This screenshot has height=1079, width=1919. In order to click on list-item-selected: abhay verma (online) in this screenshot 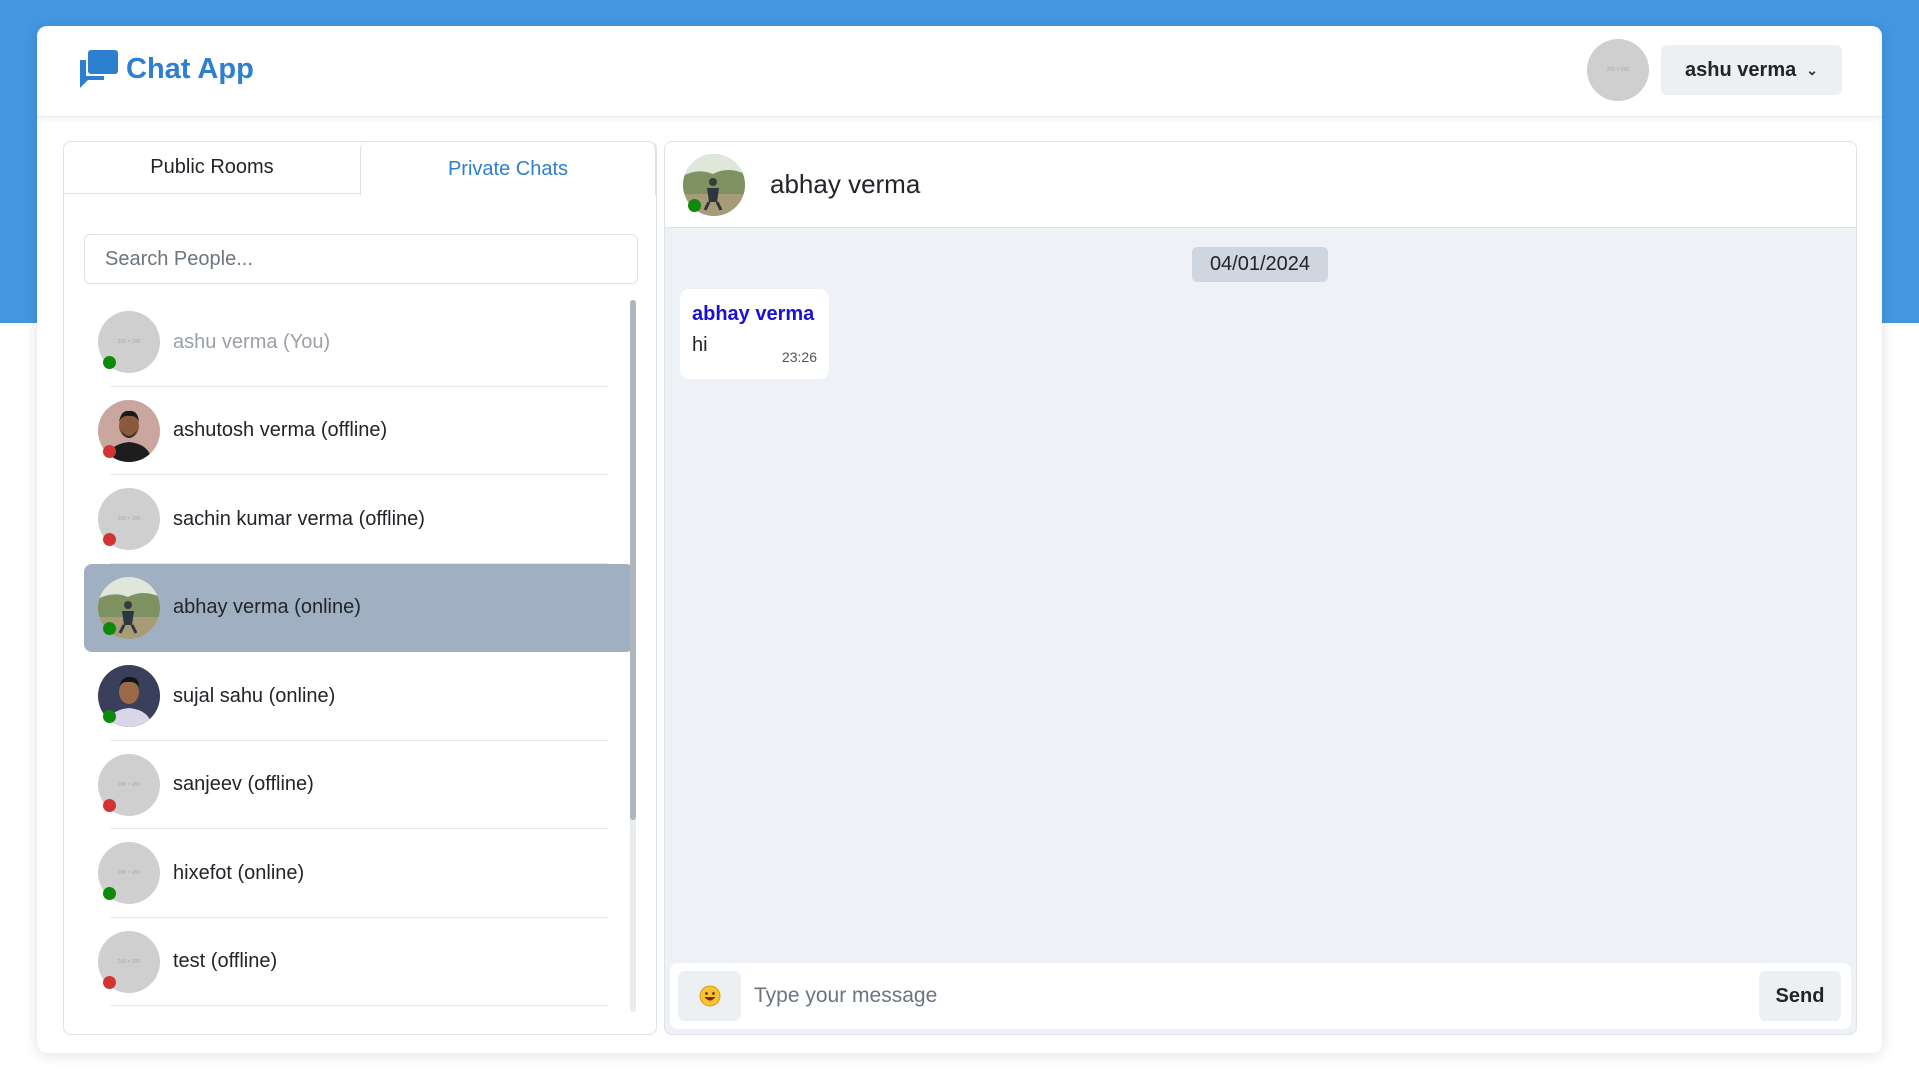, I will do `click(359, 607)`.